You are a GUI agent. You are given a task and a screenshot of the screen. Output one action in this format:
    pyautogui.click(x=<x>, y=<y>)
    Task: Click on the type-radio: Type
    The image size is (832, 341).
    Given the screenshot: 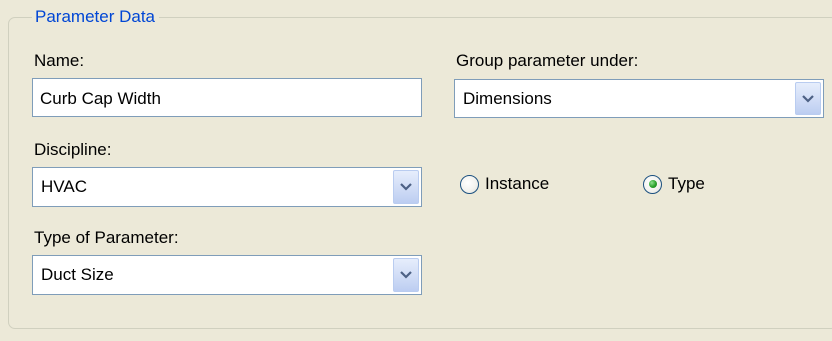 What is the action you would take?
    pyautogui.click(x=674, y=184)
    